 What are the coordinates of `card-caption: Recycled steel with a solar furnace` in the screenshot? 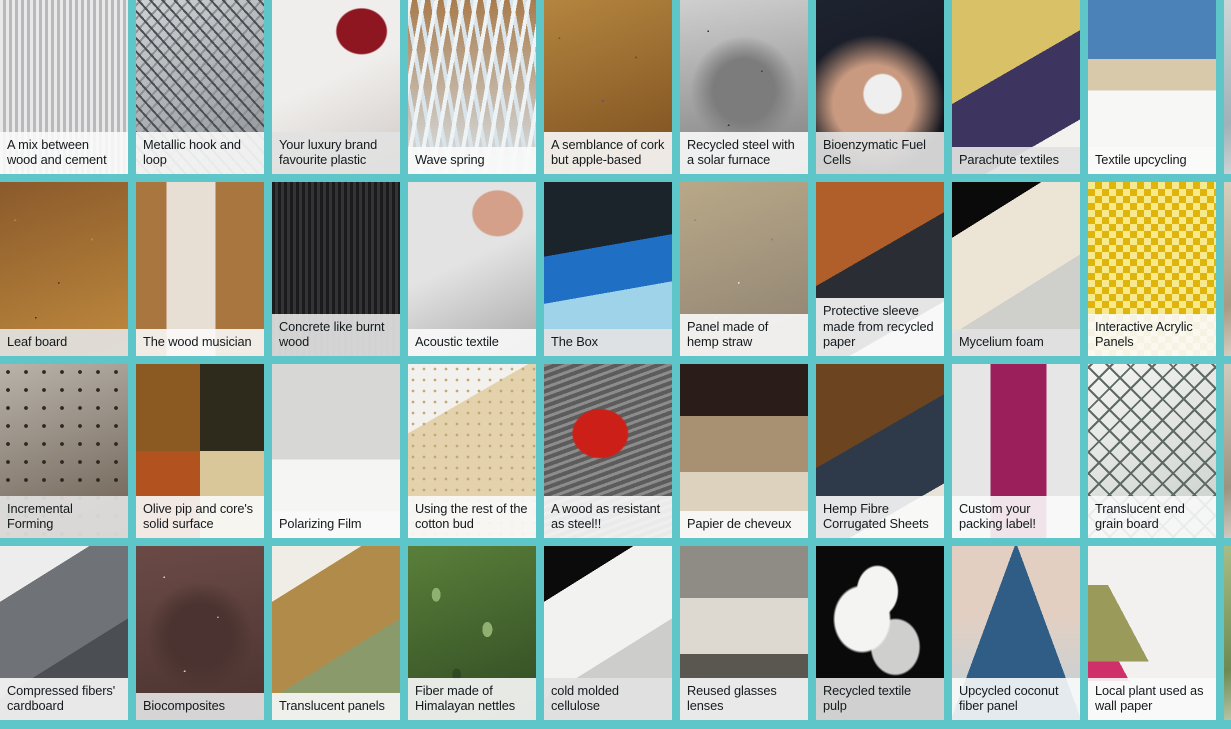 It's located at (744, 152).